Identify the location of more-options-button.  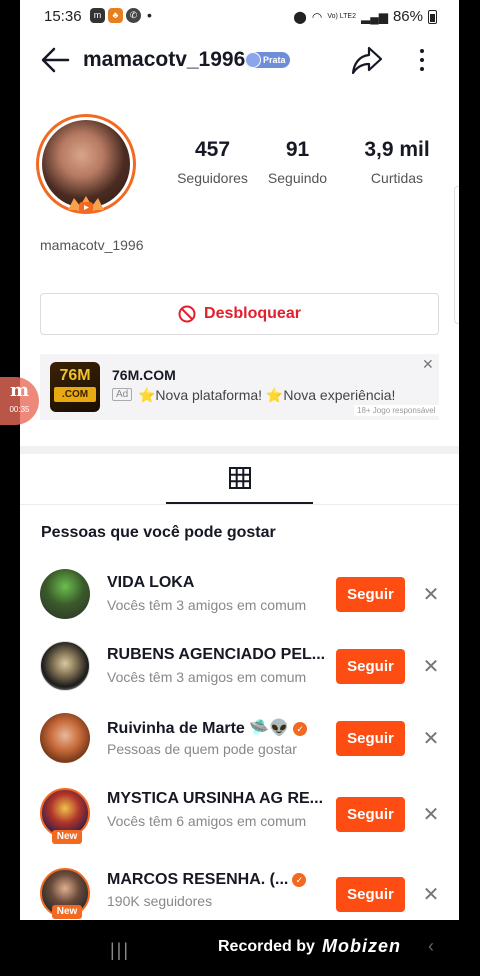
(422, 60).